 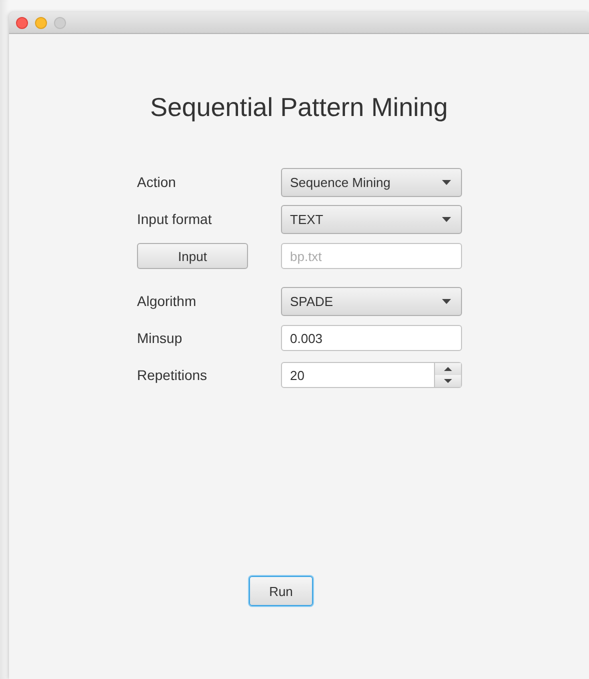 What do you see at coordinates (371, 375) in the screenshot?
I see `number-spinner: 20` at bounding box center [371, 375].